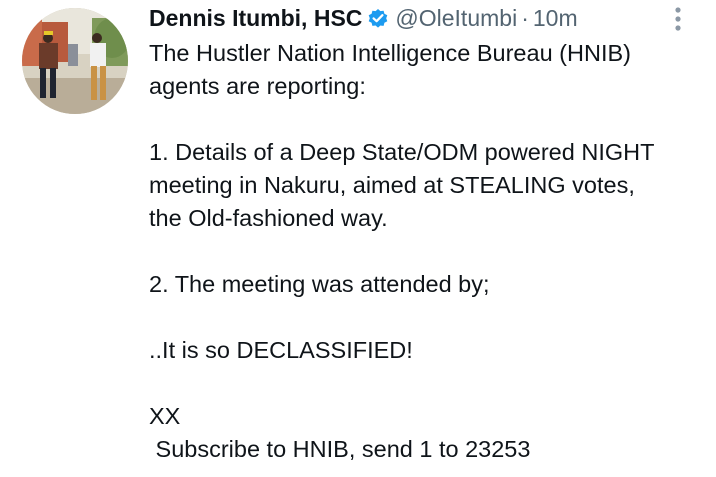 Image resolution: width=716 pixels, height=477 pixels. I want to click on author-display-name: Dennis Itumbi, HSC, so click(255, 18).